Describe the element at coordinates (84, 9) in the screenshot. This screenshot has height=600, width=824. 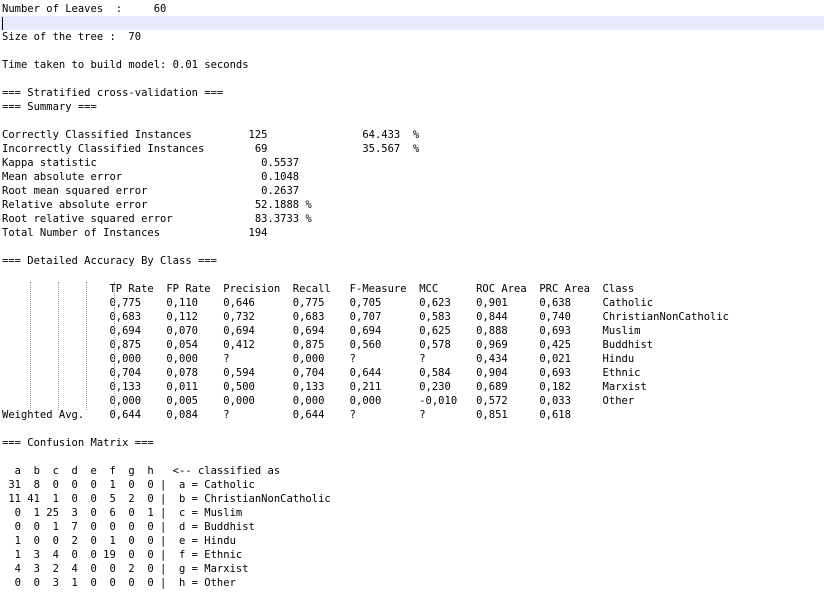
I see `output-line: Number of Leaves : 60` at that location.